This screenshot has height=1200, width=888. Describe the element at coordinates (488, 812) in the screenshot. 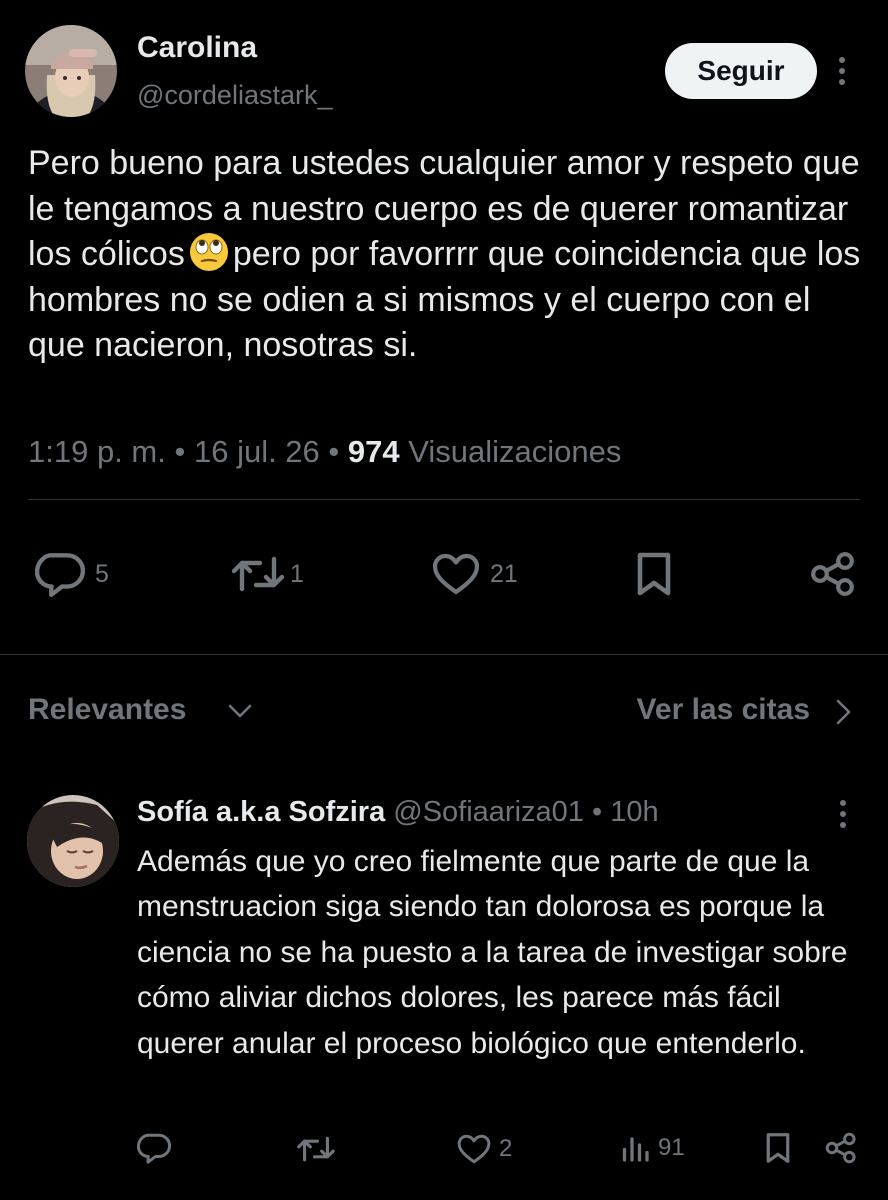

I see `reply-author-handle: @Sofiaariza01` at that location.